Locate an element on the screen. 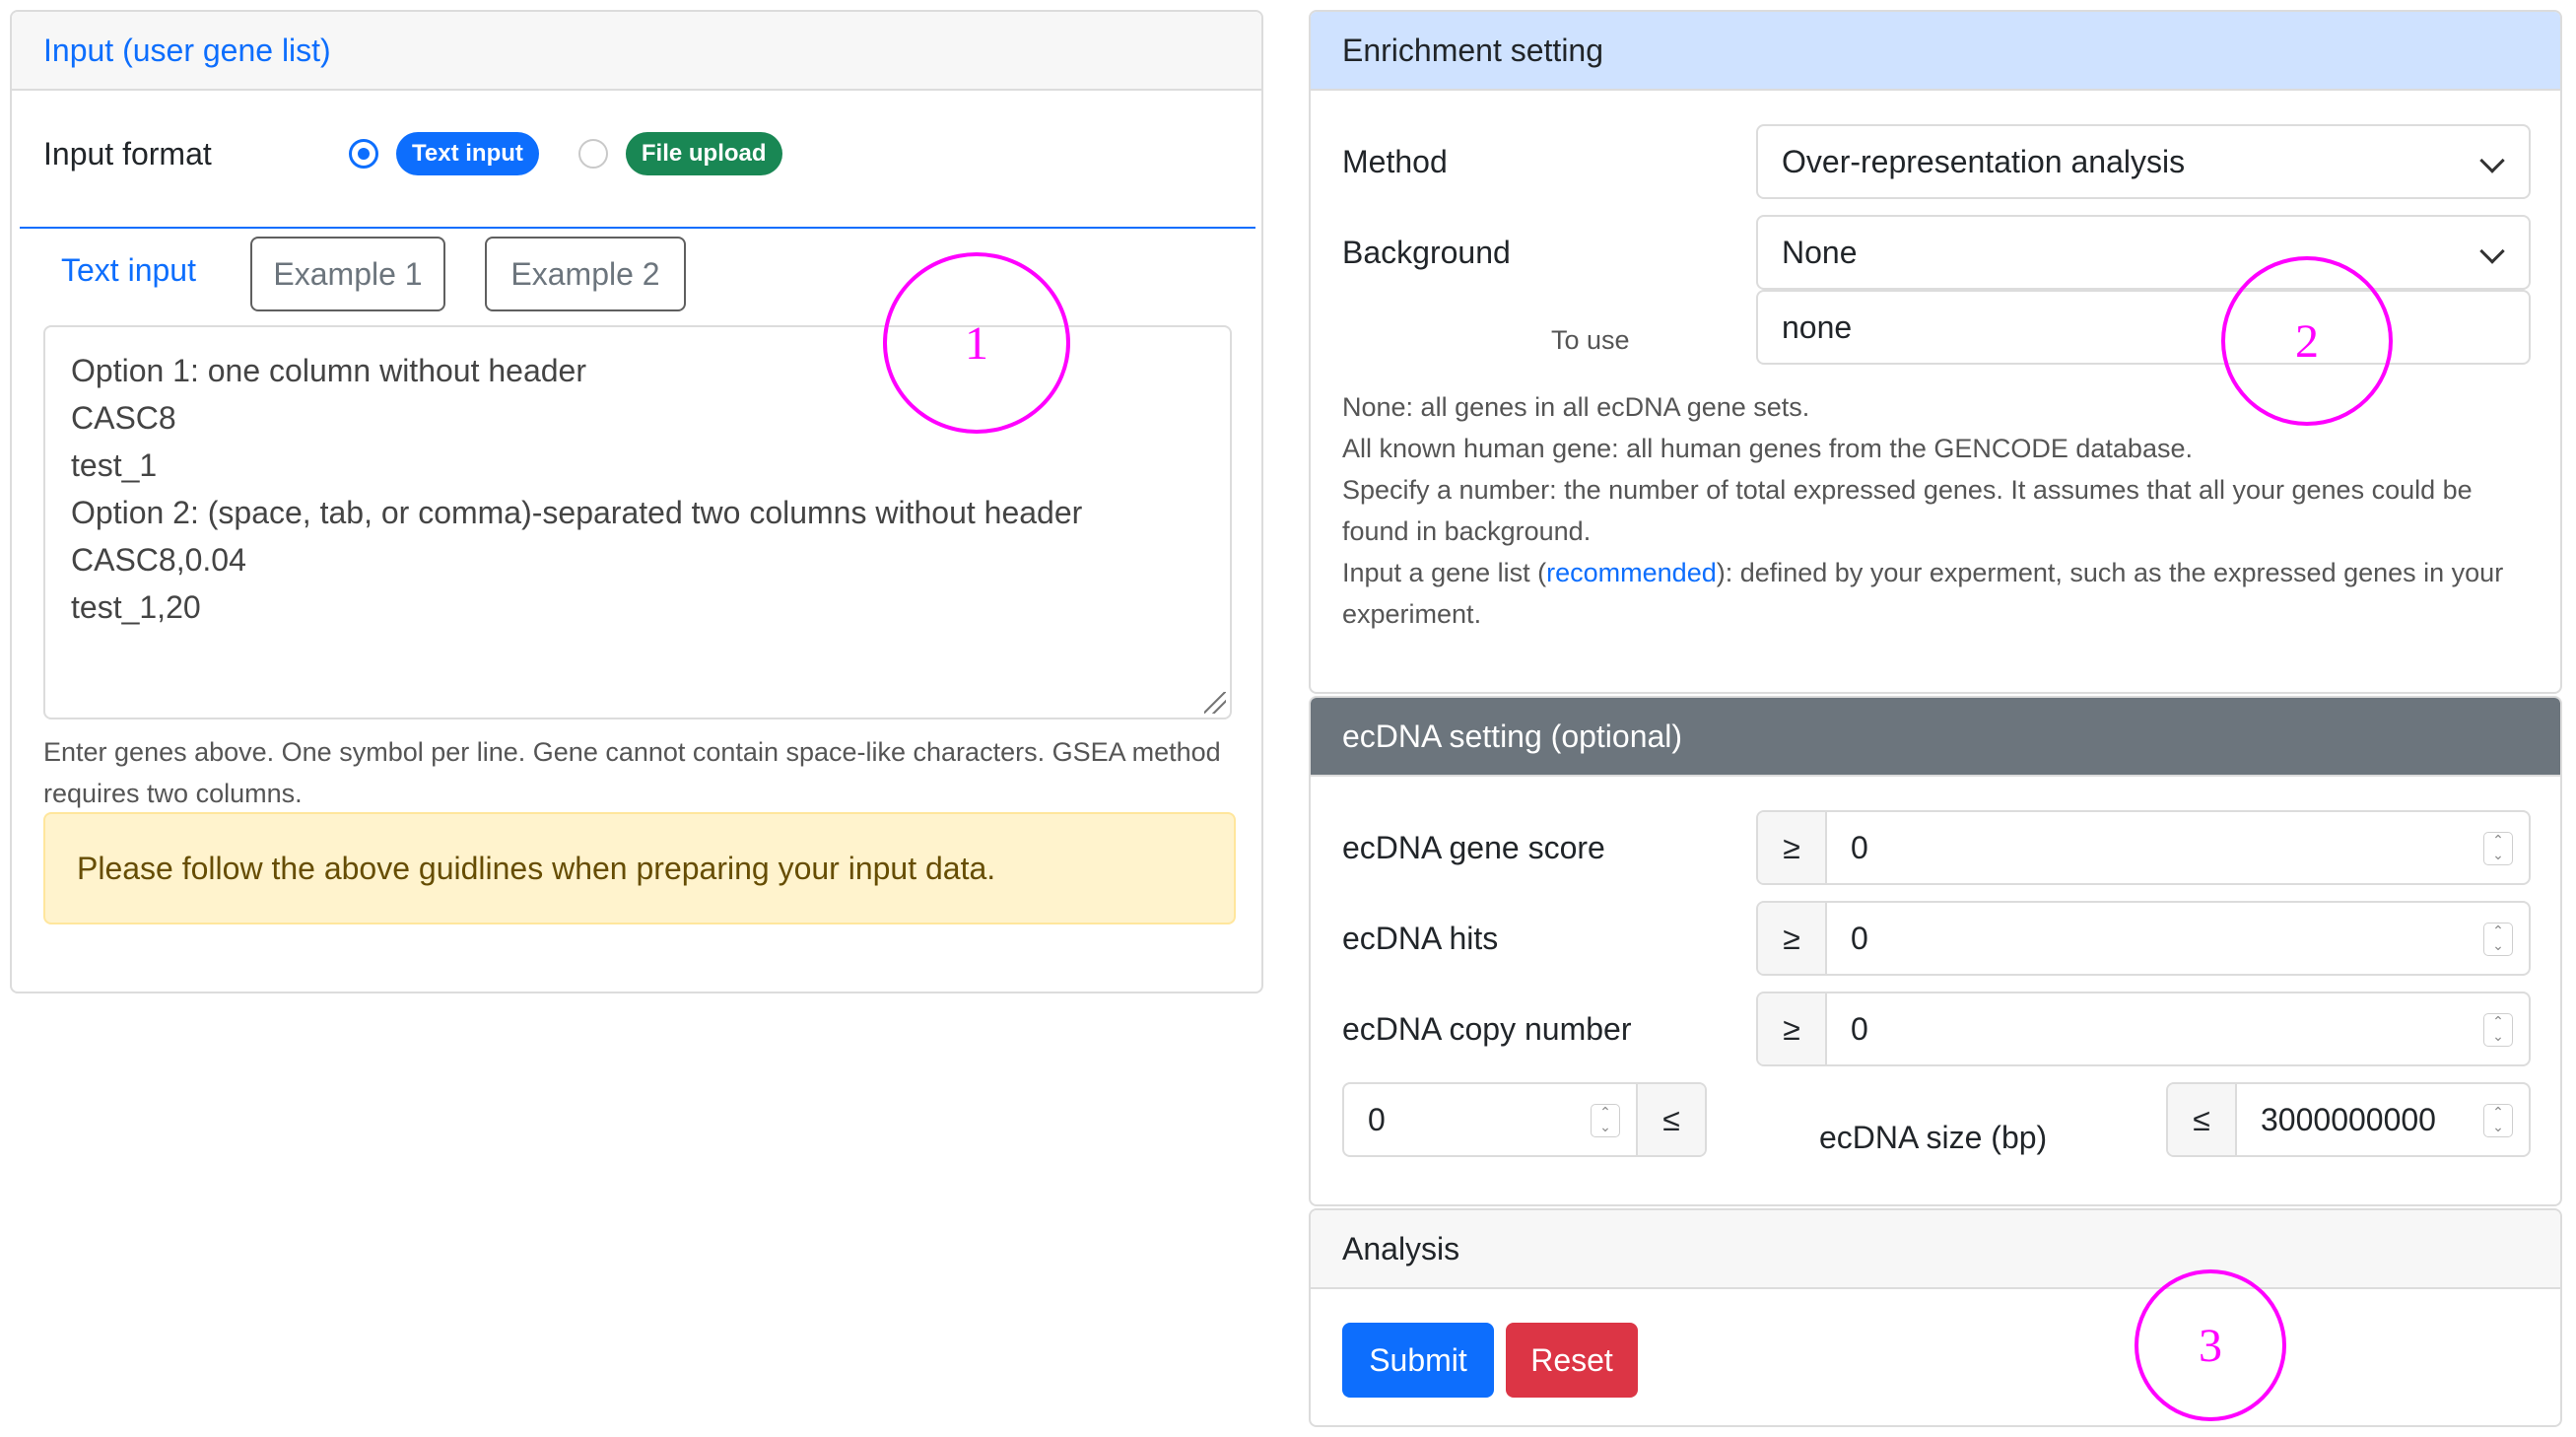  size-label: ecDNA size (bp) is located at coordinates (1933, 1137).